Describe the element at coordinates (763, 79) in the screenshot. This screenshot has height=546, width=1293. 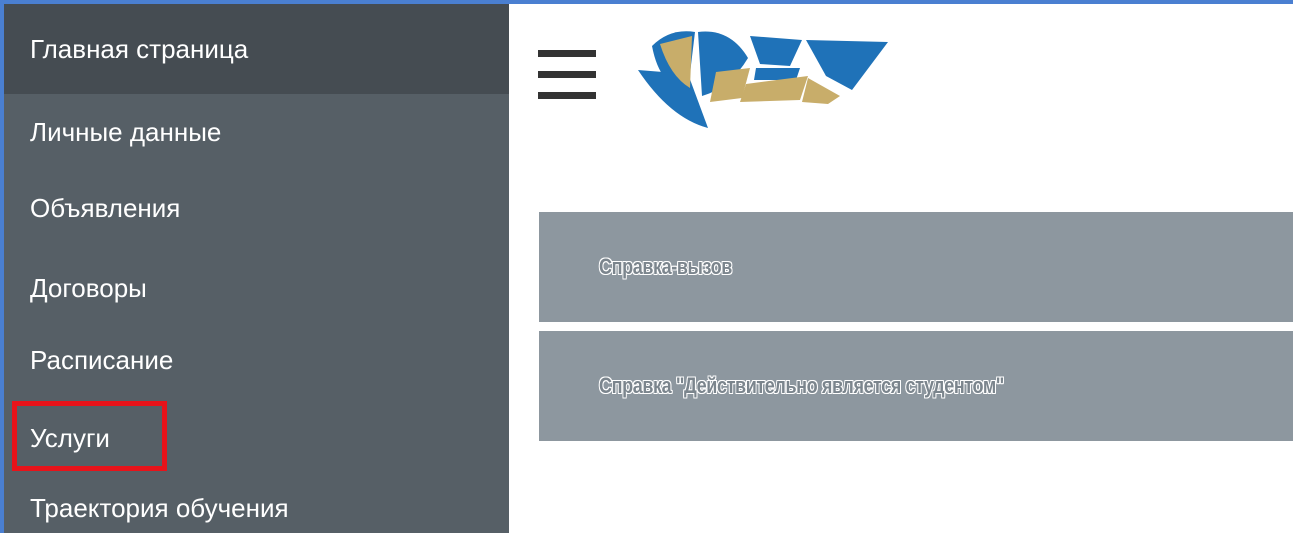
I see `university-logo` at that location.